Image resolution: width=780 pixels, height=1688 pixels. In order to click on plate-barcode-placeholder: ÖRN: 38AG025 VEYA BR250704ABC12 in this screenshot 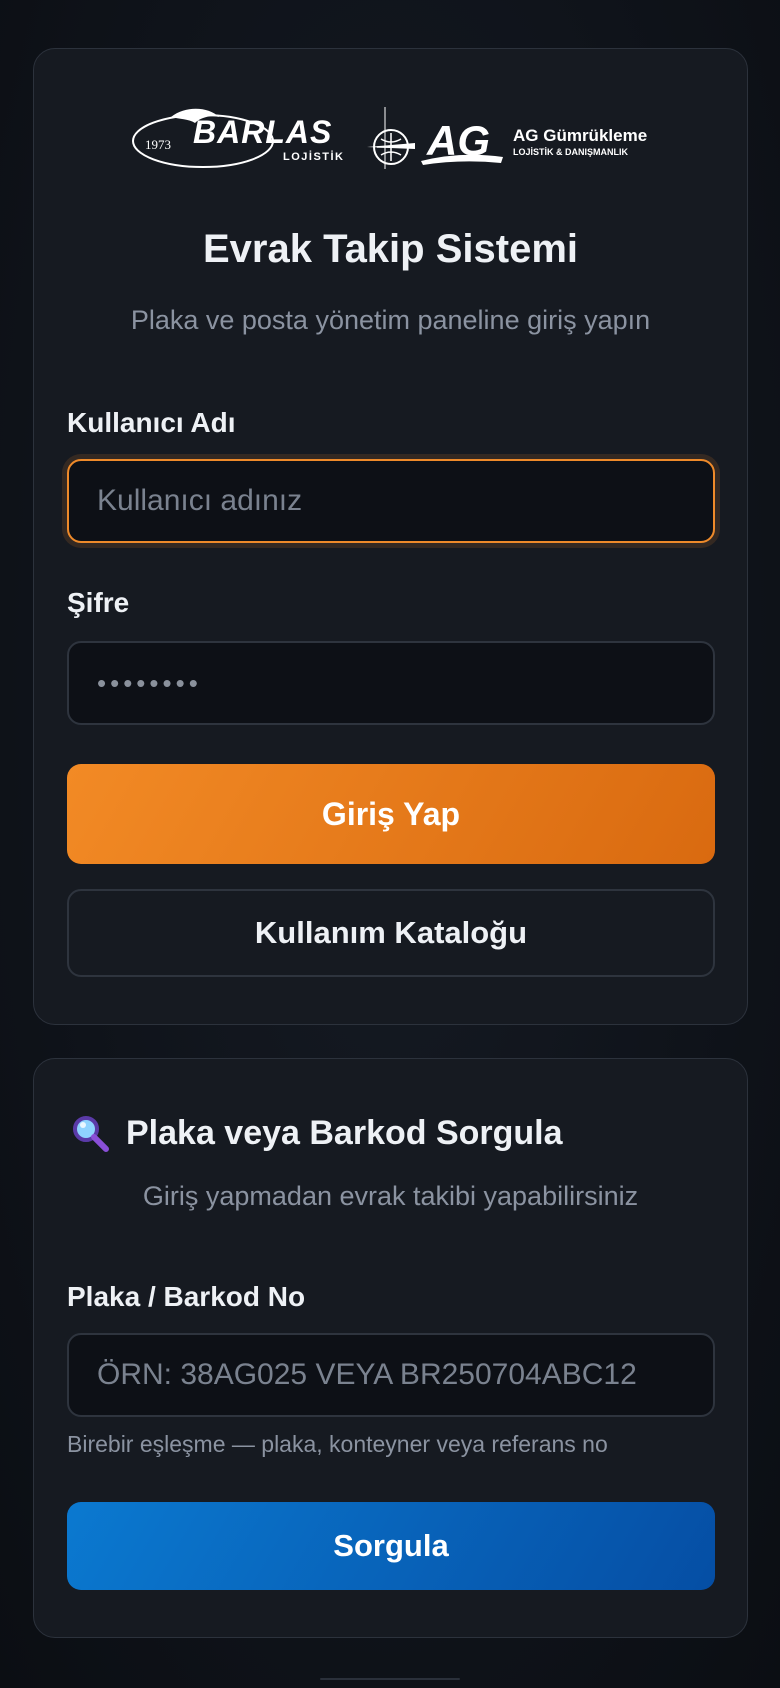, I will do `click(367, 1374)`.